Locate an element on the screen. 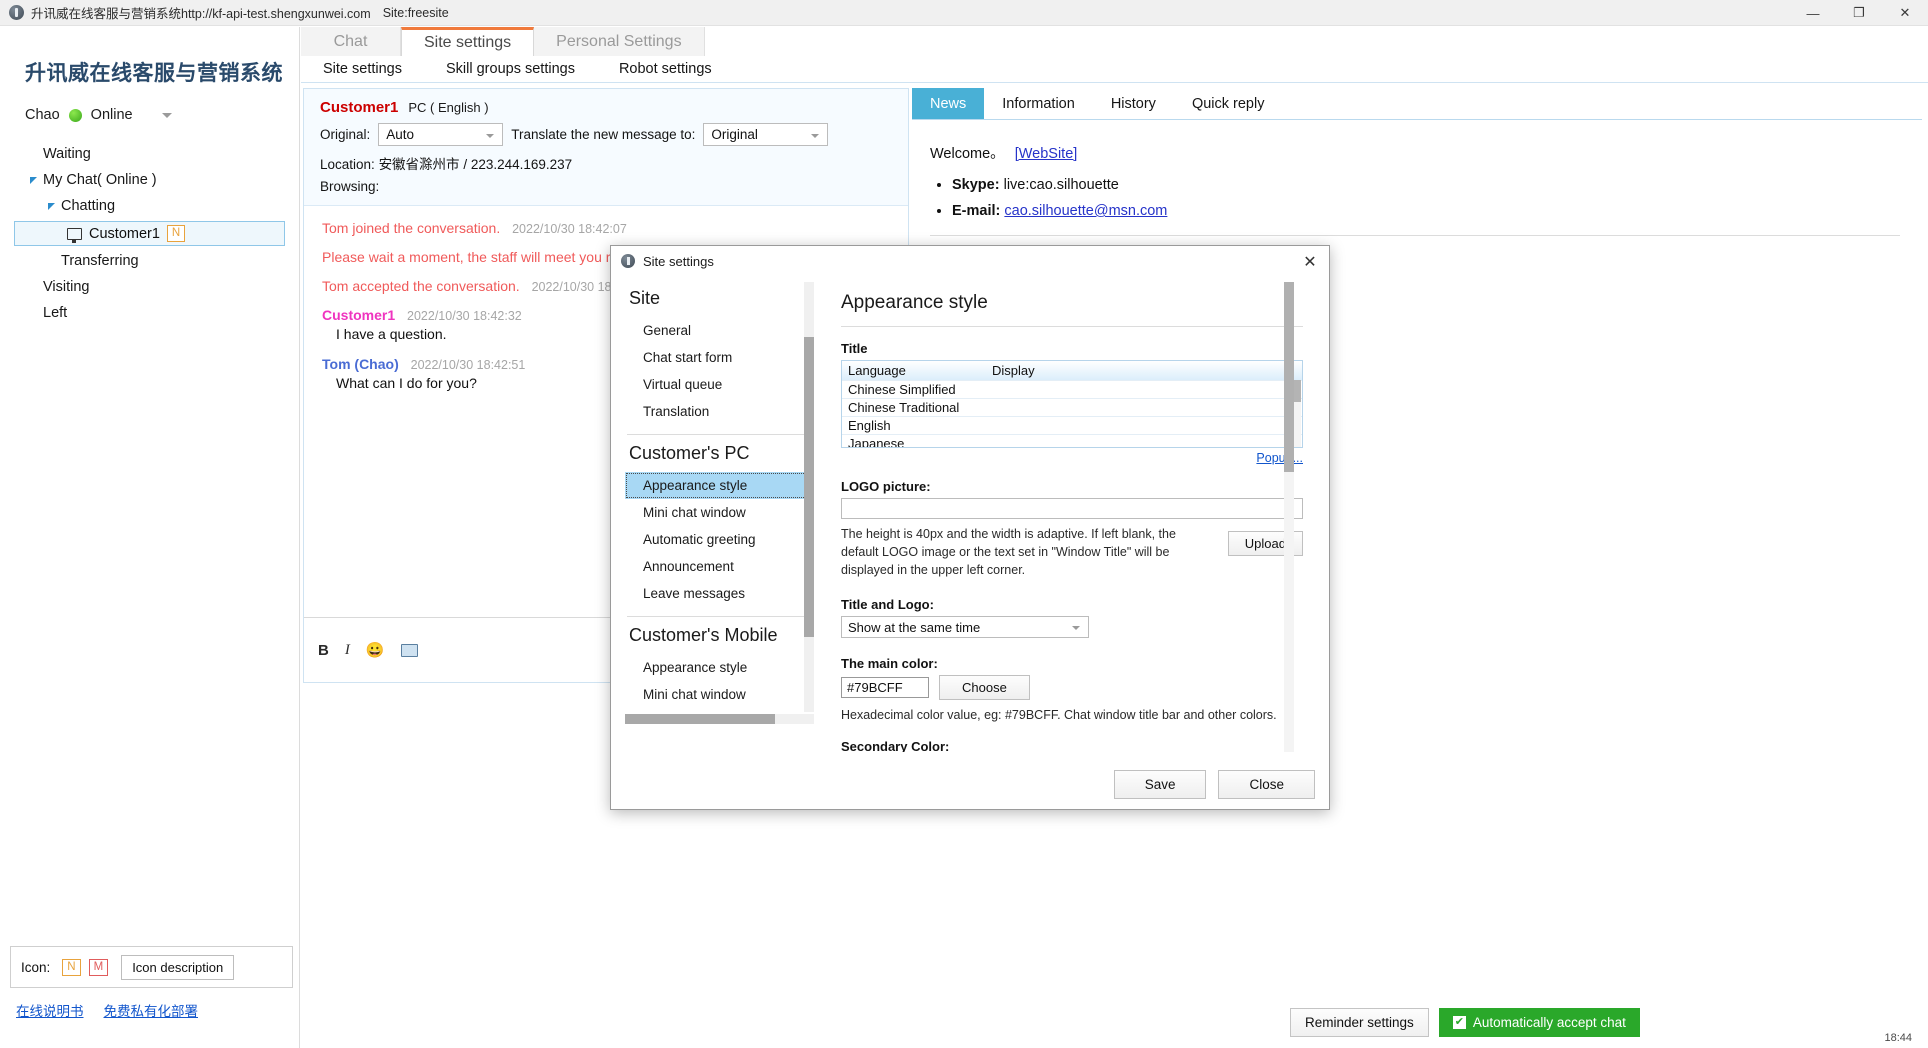 The image size is (1928, 1048). nav-item-mobile-automatic-greeting: Automatic greeting is located at coordinates (719, 710).